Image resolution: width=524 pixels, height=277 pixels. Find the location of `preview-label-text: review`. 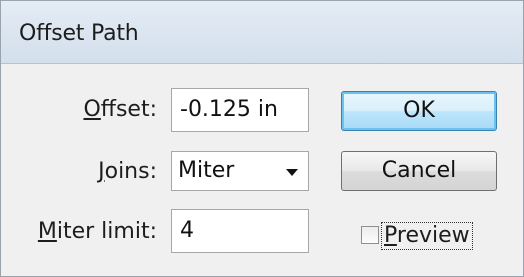

preview-label-text: review is located at coordinates (433, 235).